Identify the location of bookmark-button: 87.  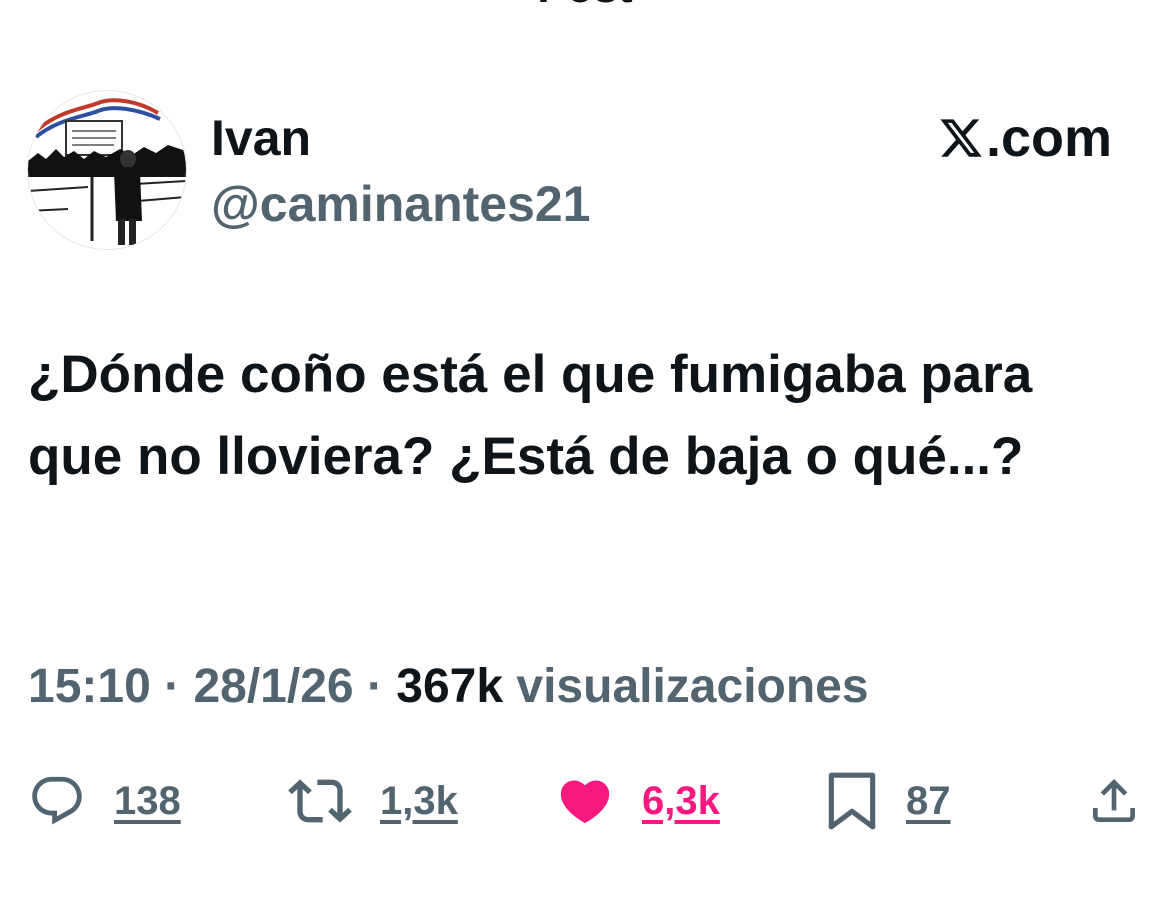
(888, 801).